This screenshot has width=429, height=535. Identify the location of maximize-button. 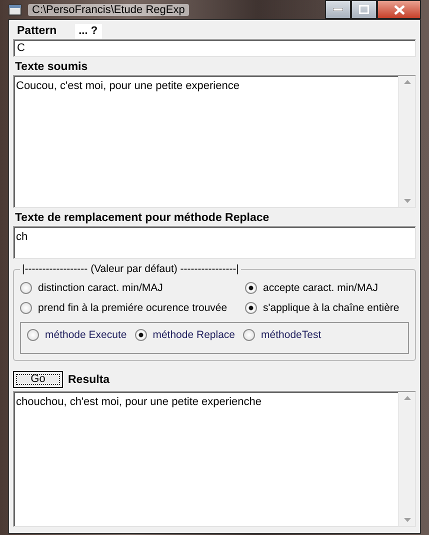
(364, 9).